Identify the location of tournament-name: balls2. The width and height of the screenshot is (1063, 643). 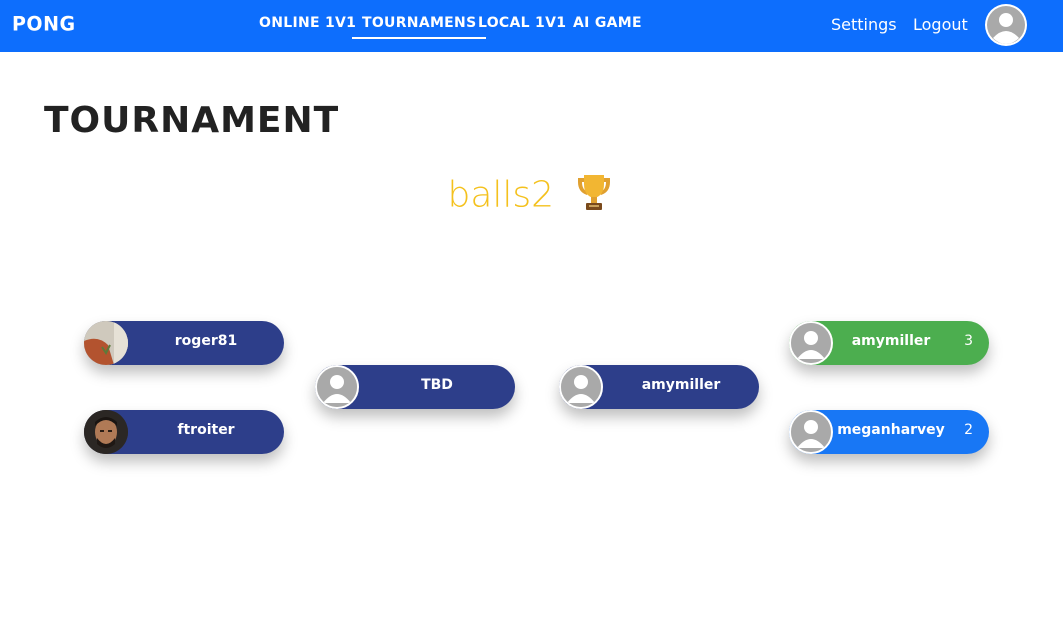
(531, 196).